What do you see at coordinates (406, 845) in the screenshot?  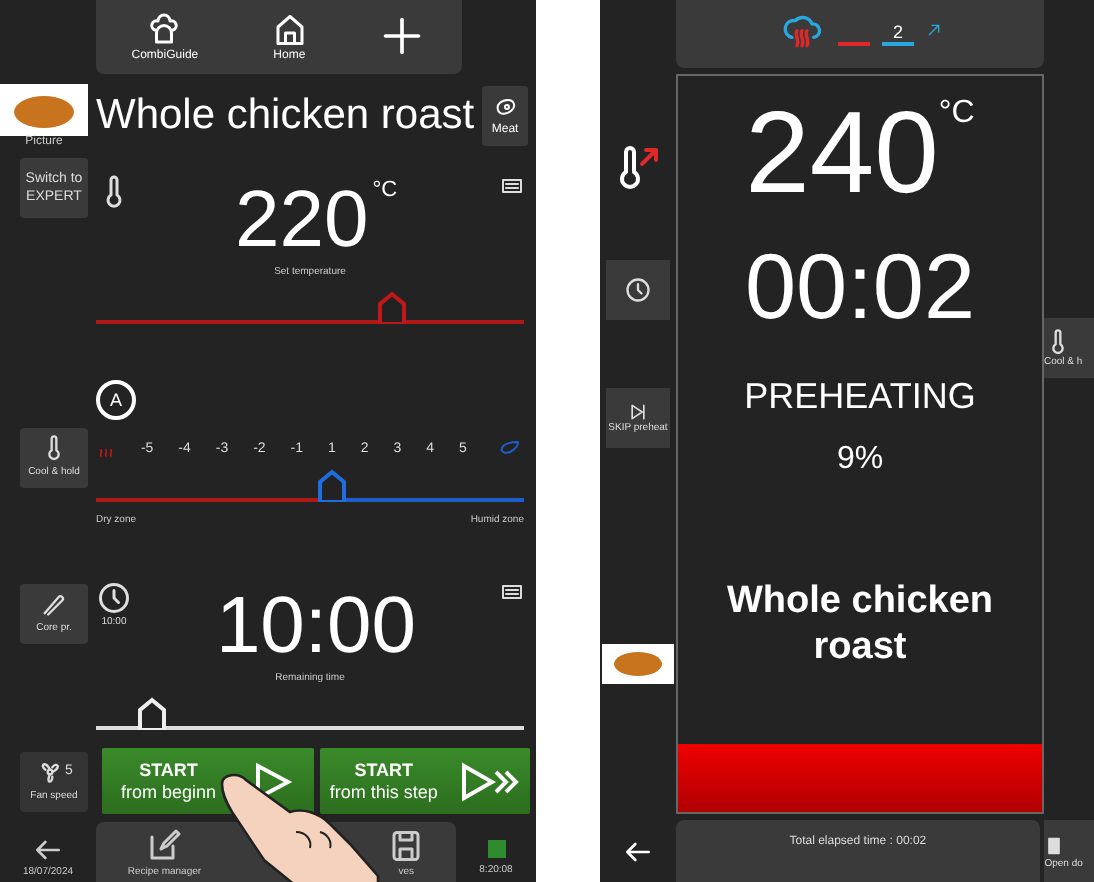 I see `save-icon` at bounding box center [406, 845].